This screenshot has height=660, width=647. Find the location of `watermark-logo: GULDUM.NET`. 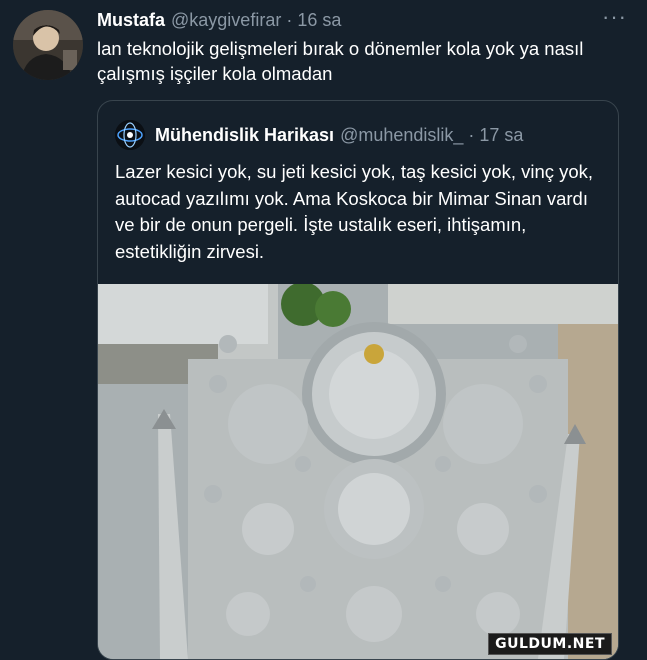

watermark-logo: GULDUM.NET is located at coordinates (550, 644).